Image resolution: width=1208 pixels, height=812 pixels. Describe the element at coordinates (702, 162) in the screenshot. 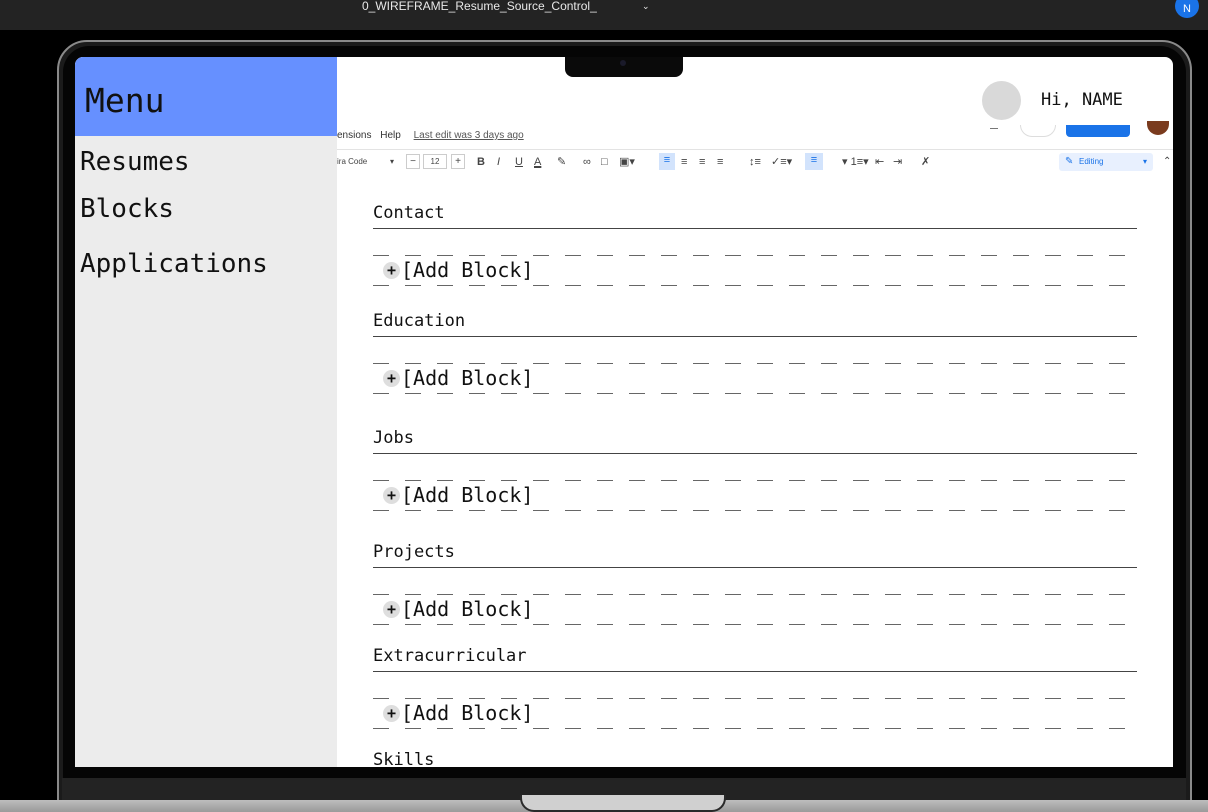

I see `align-right-icon: ≡` at that location.